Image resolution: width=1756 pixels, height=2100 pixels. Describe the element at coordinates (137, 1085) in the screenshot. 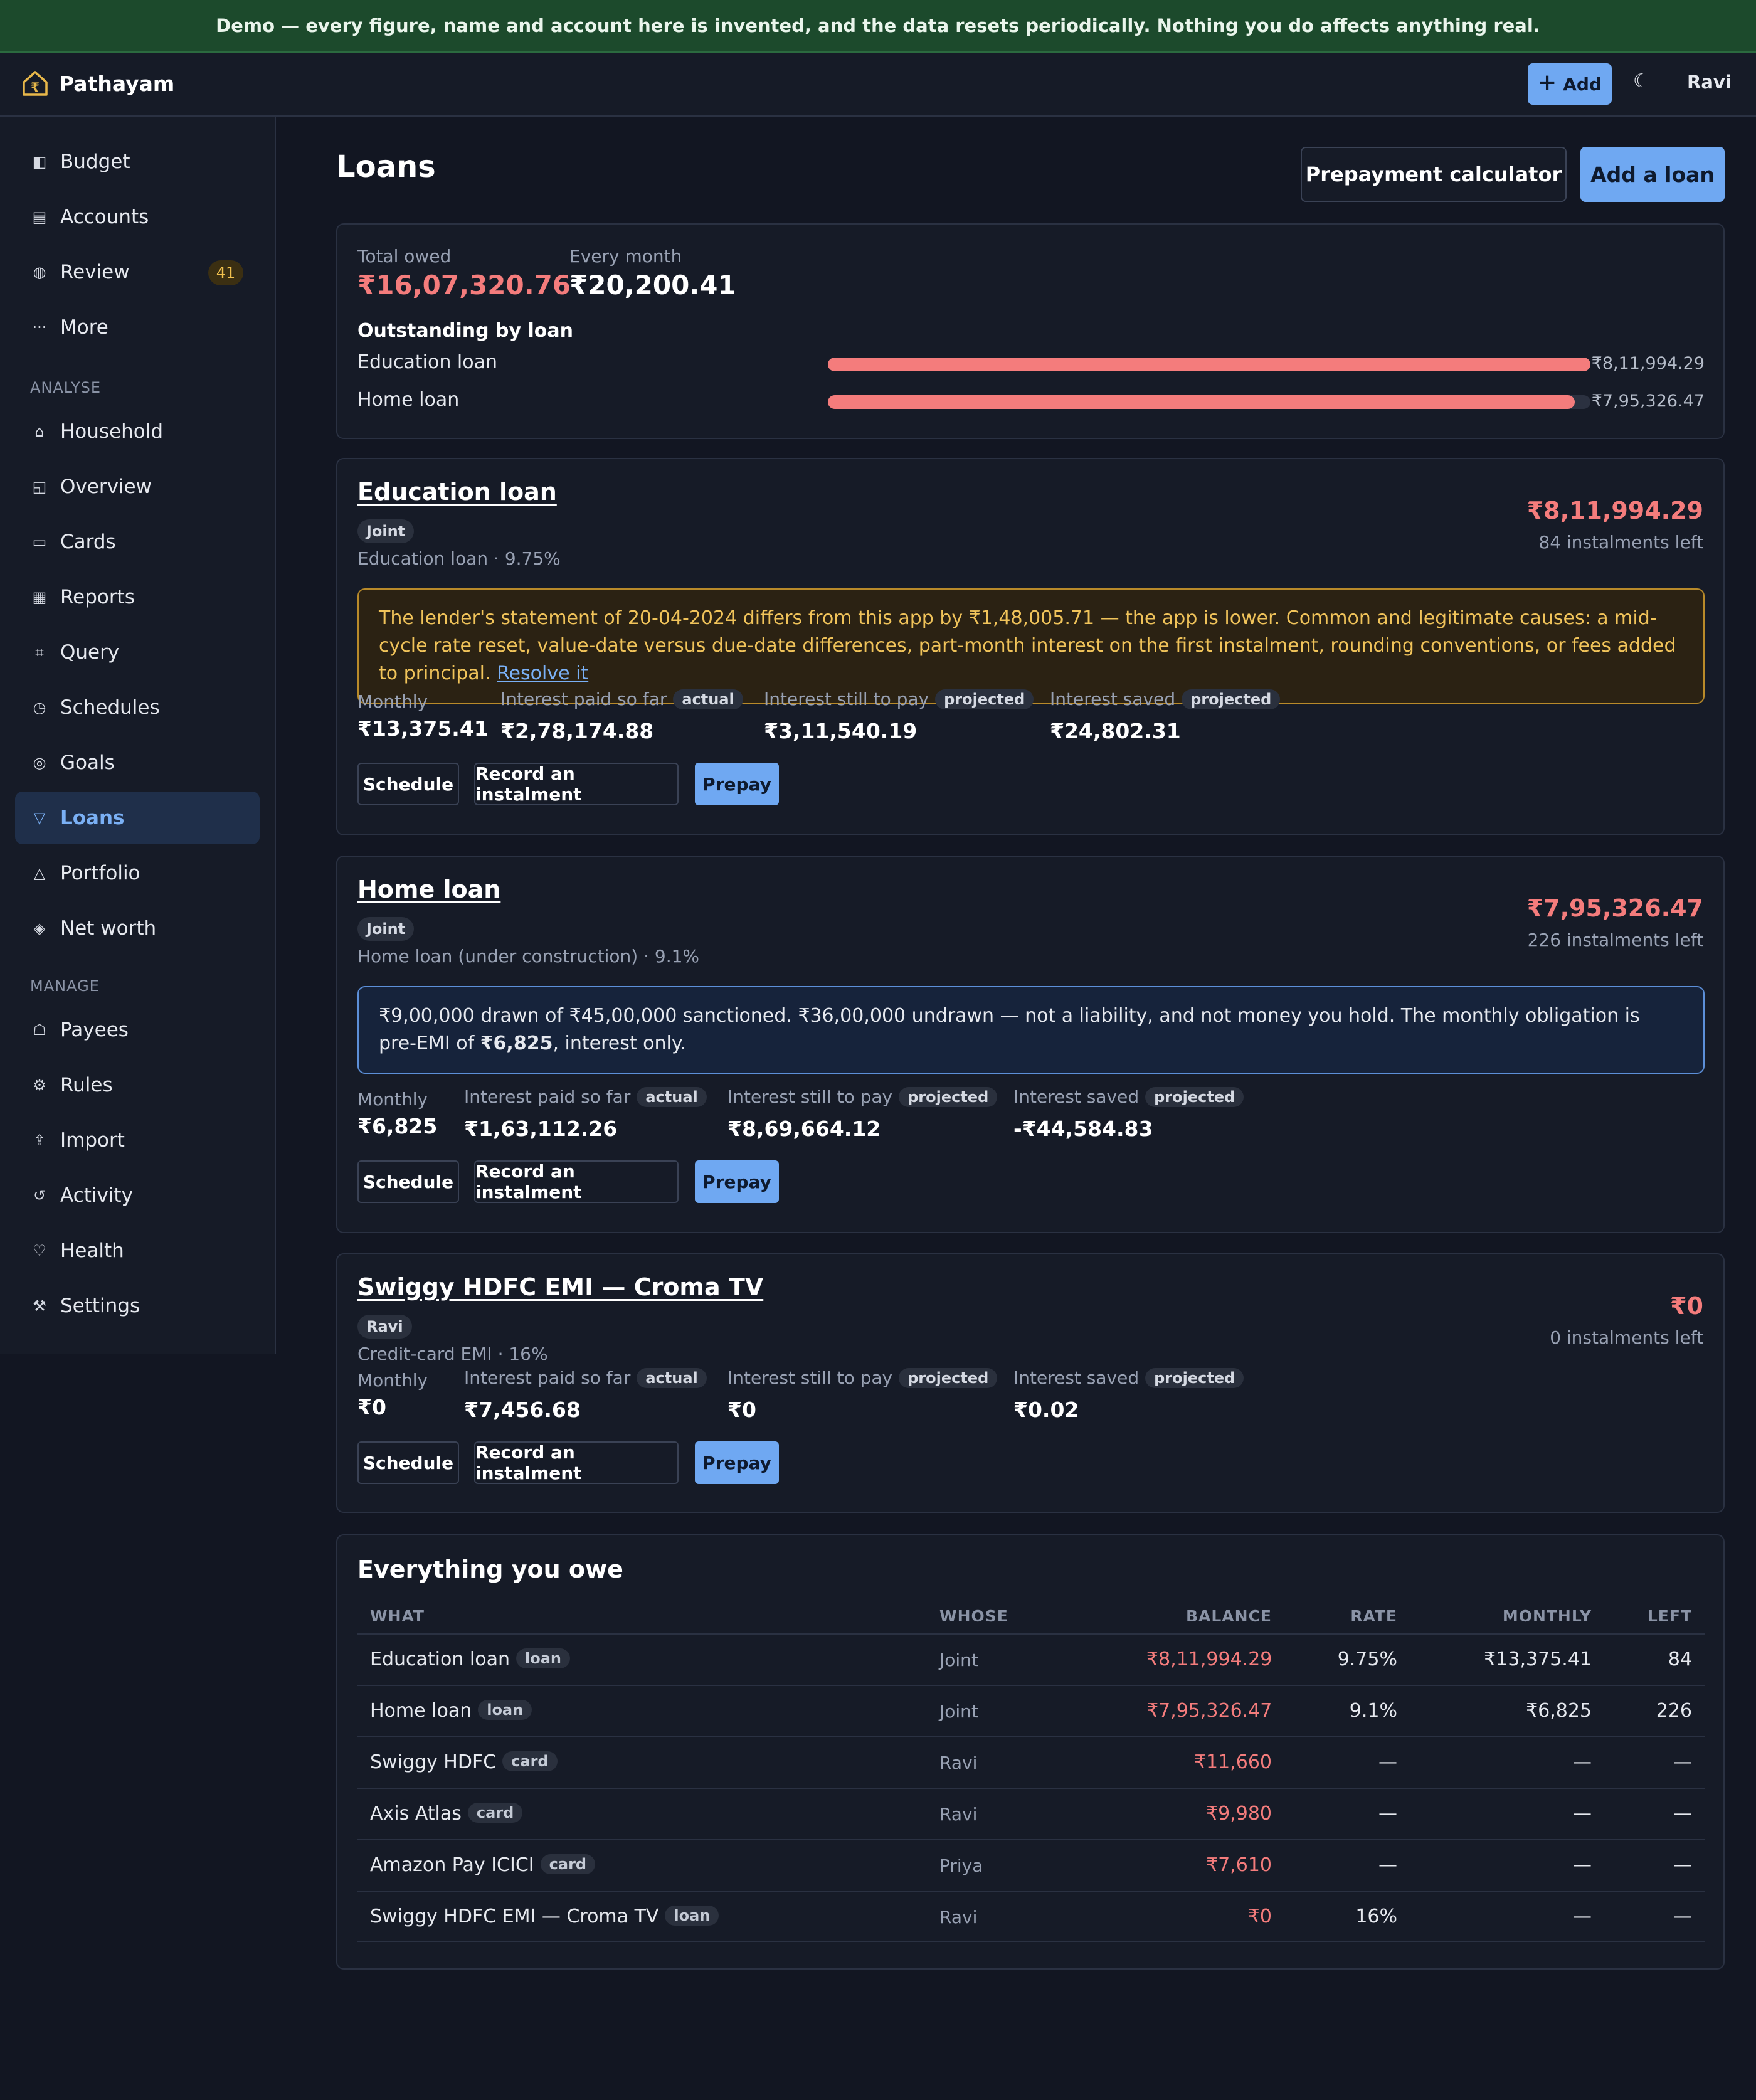

I see `sidebar-item-rules: ⚙ Rules` at that location.